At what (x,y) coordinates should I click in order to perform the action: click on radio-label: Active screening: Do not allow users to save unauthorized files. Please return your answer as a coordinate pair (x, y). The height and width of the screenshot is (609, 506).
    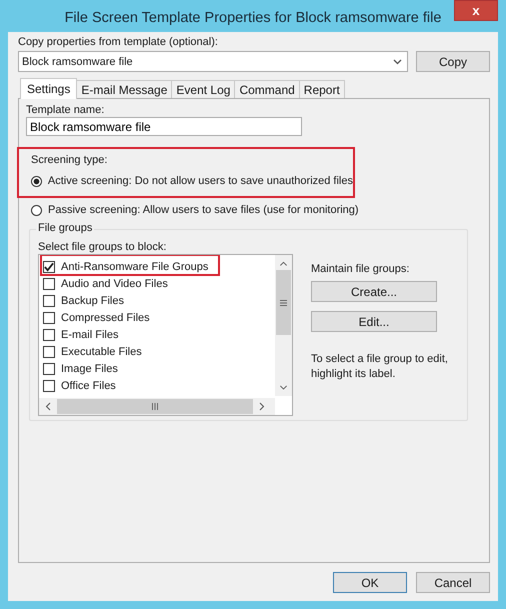
    Looking at the image, I should click on (200, 181).